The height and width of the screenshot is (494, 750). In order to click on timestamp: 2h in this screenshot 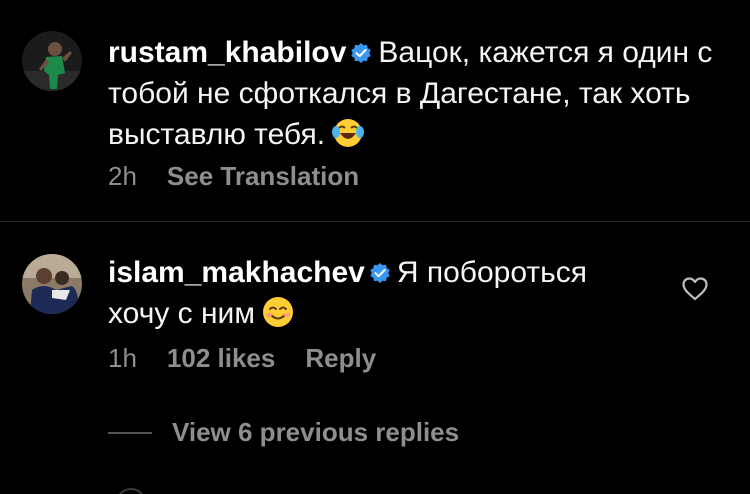, I will do `click(122, 176)`.